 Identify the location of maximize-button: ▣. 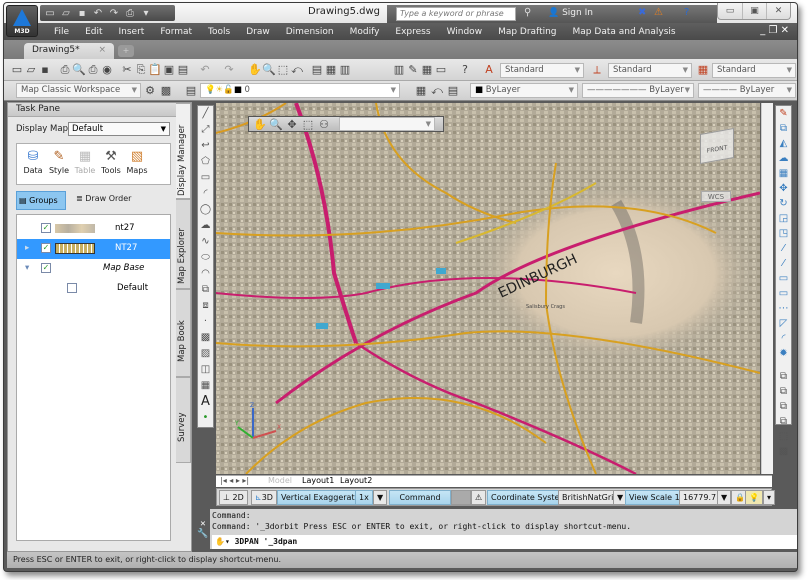
(754, 11).